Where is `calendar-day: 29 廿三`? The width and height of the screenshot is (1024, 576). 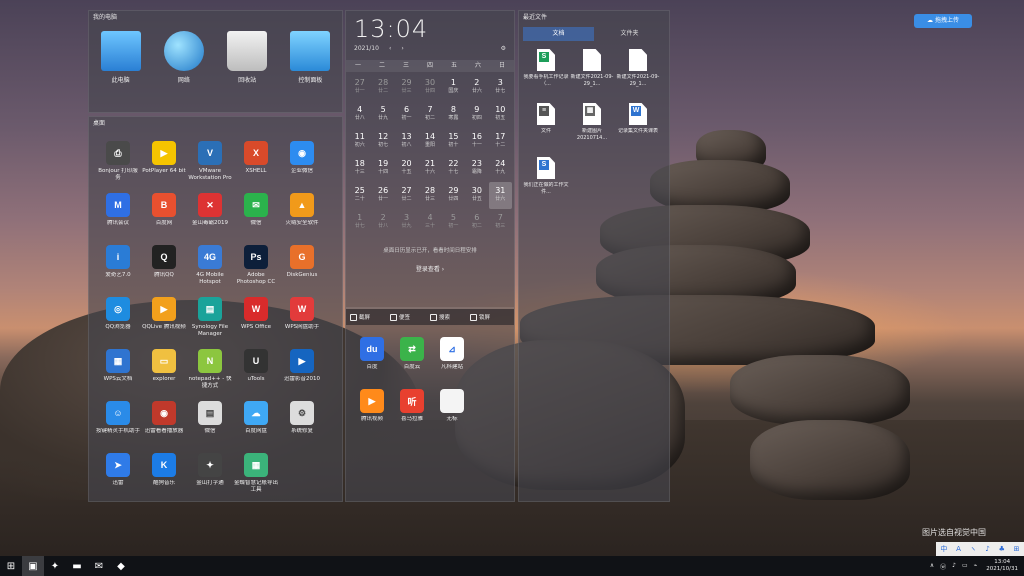
calendar-day: 29 廿三 is located at coordinates (406, 87).